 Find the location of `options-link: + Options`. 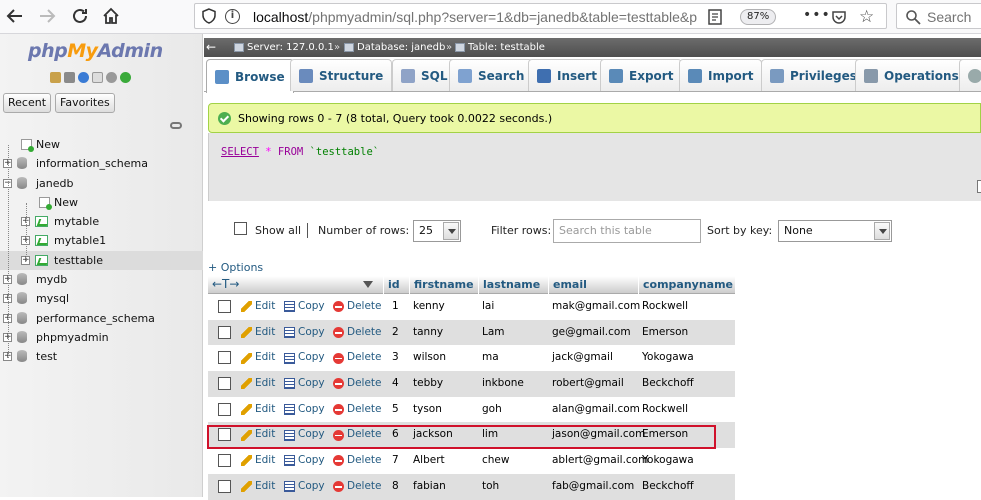

options-link: + Options is located at coordinates (235, 267).